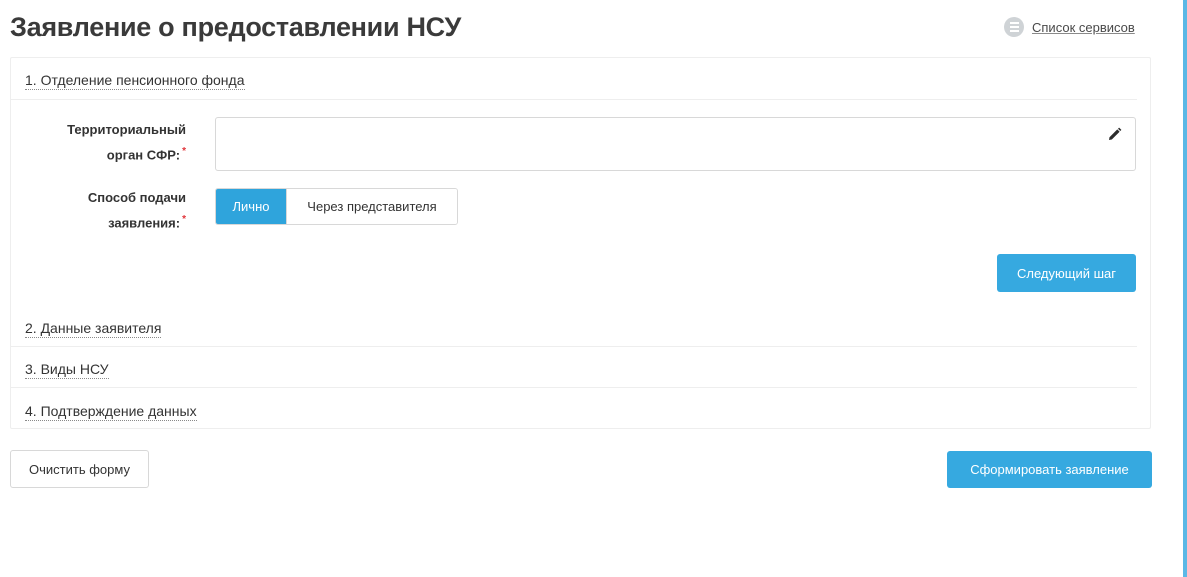  What do you see at coordinates (1014, 27) in the screenshot?
I see `list-icon` at bounding box center [1014, 27].